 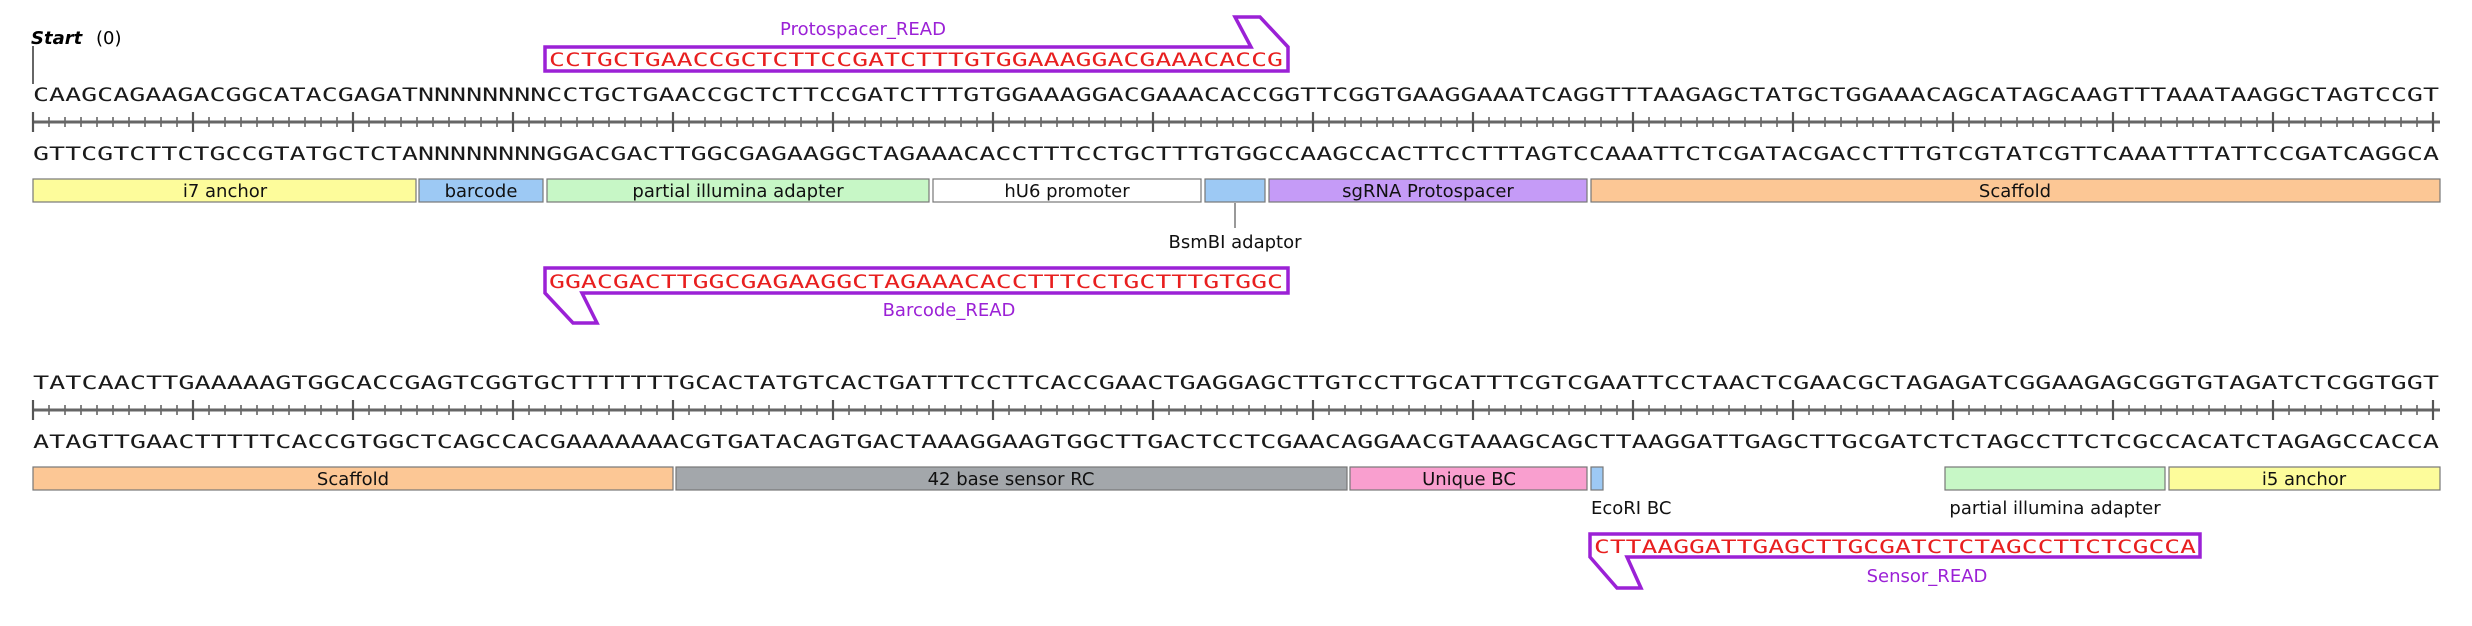 What do you see at coordinates (109, 38) in the screenshot?
I see `start-position: (0)` at bounding box center [109, 38].